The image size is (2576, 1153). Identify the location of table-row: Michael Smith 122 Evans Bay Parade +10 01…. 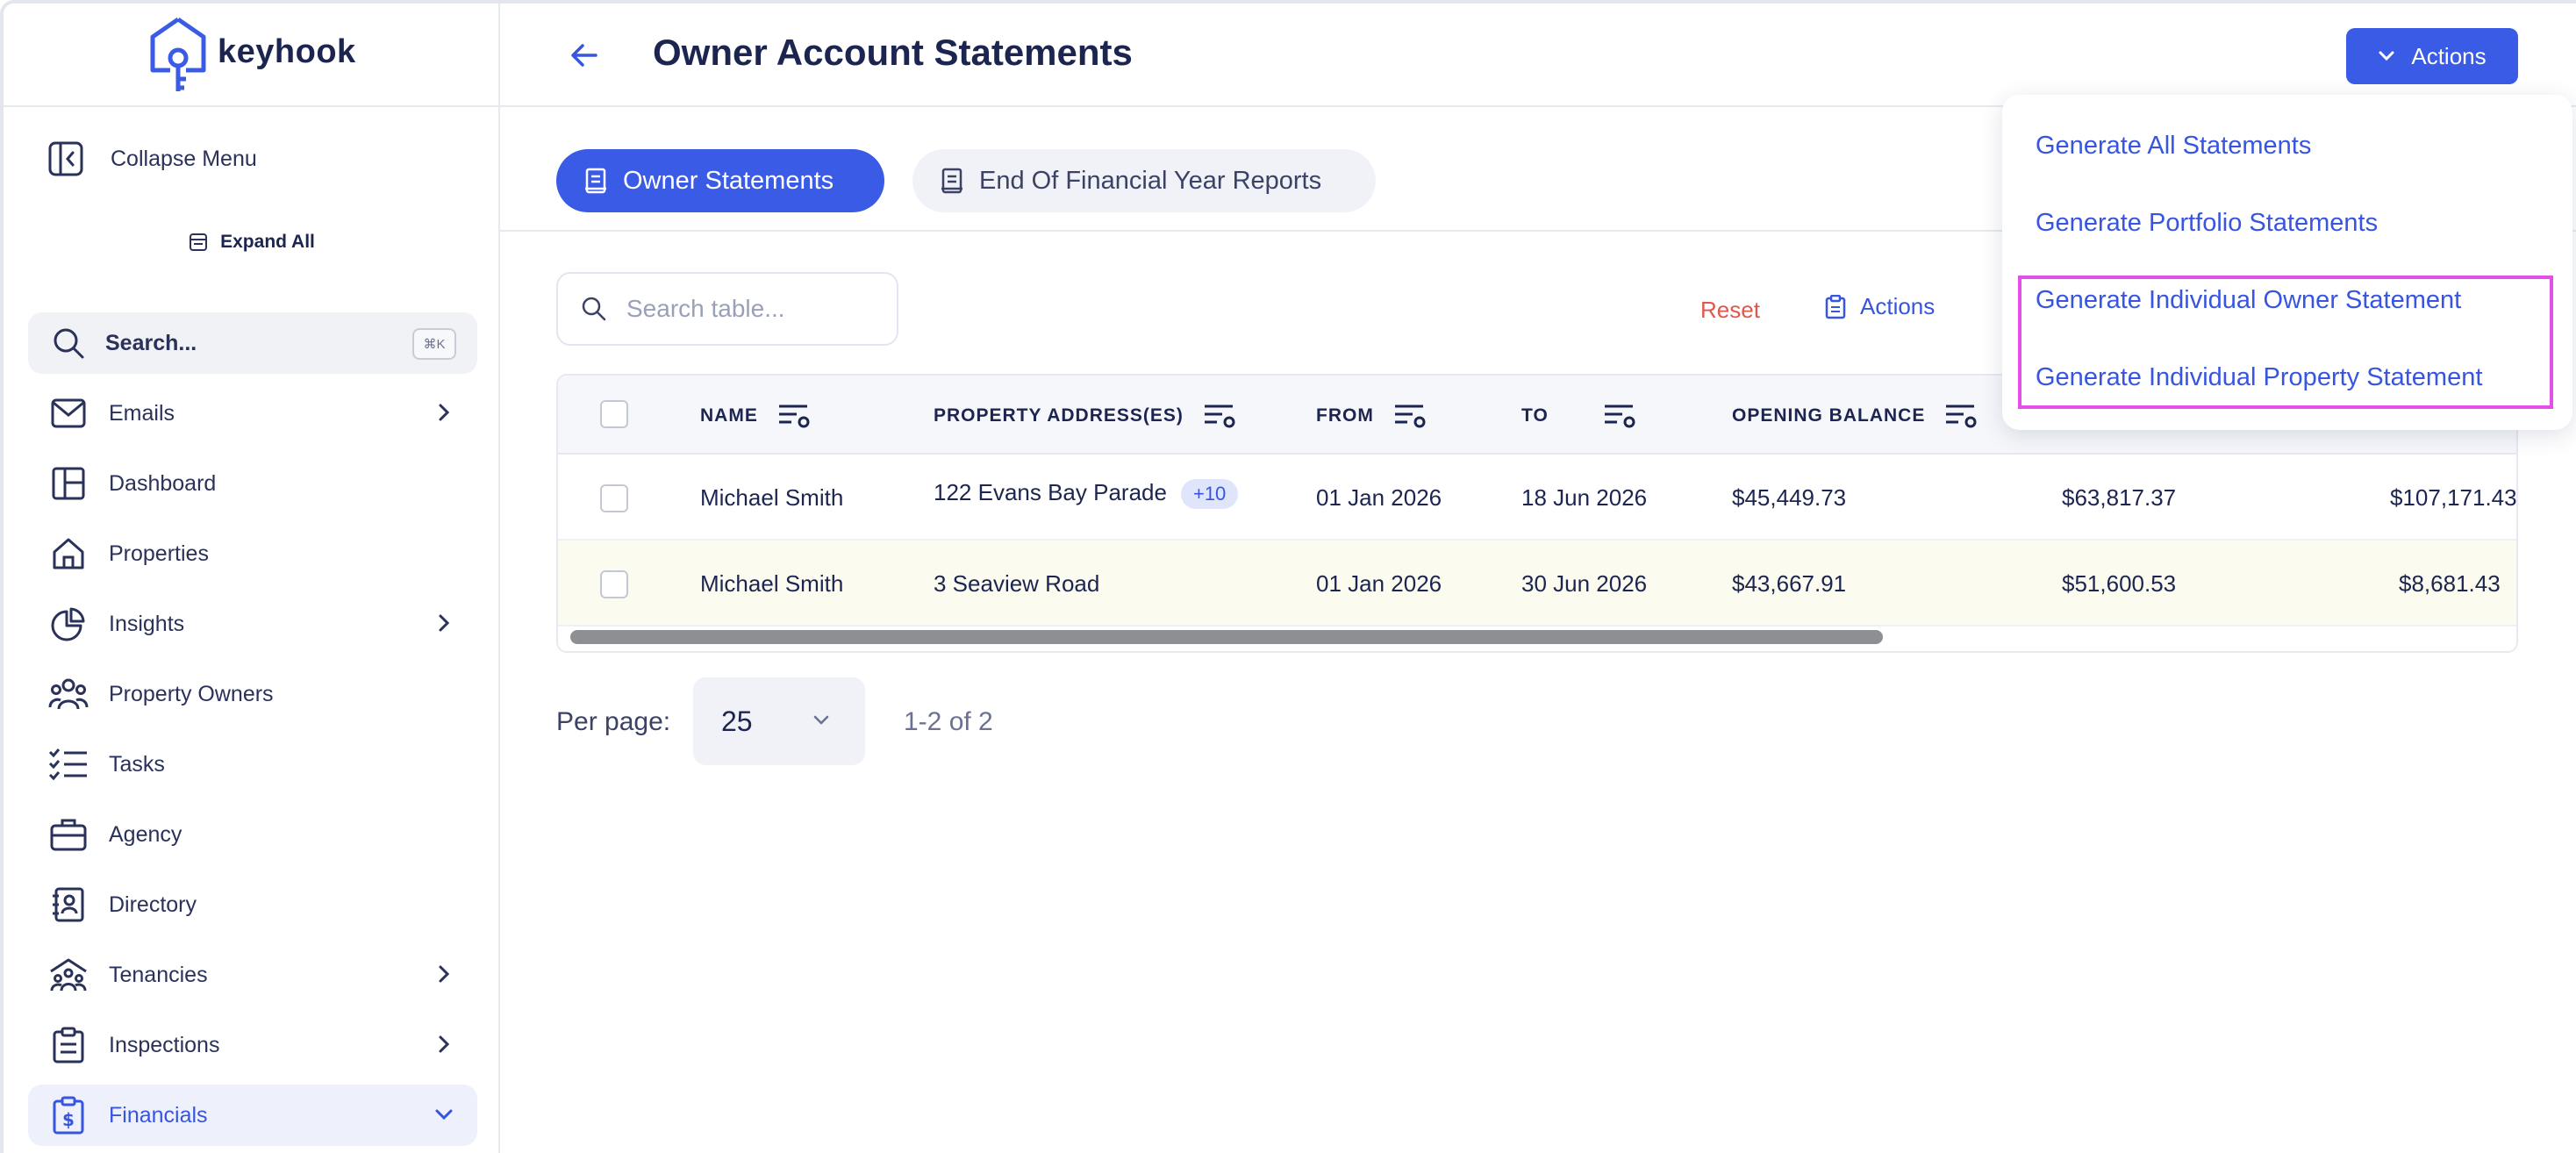
(1537, 498).